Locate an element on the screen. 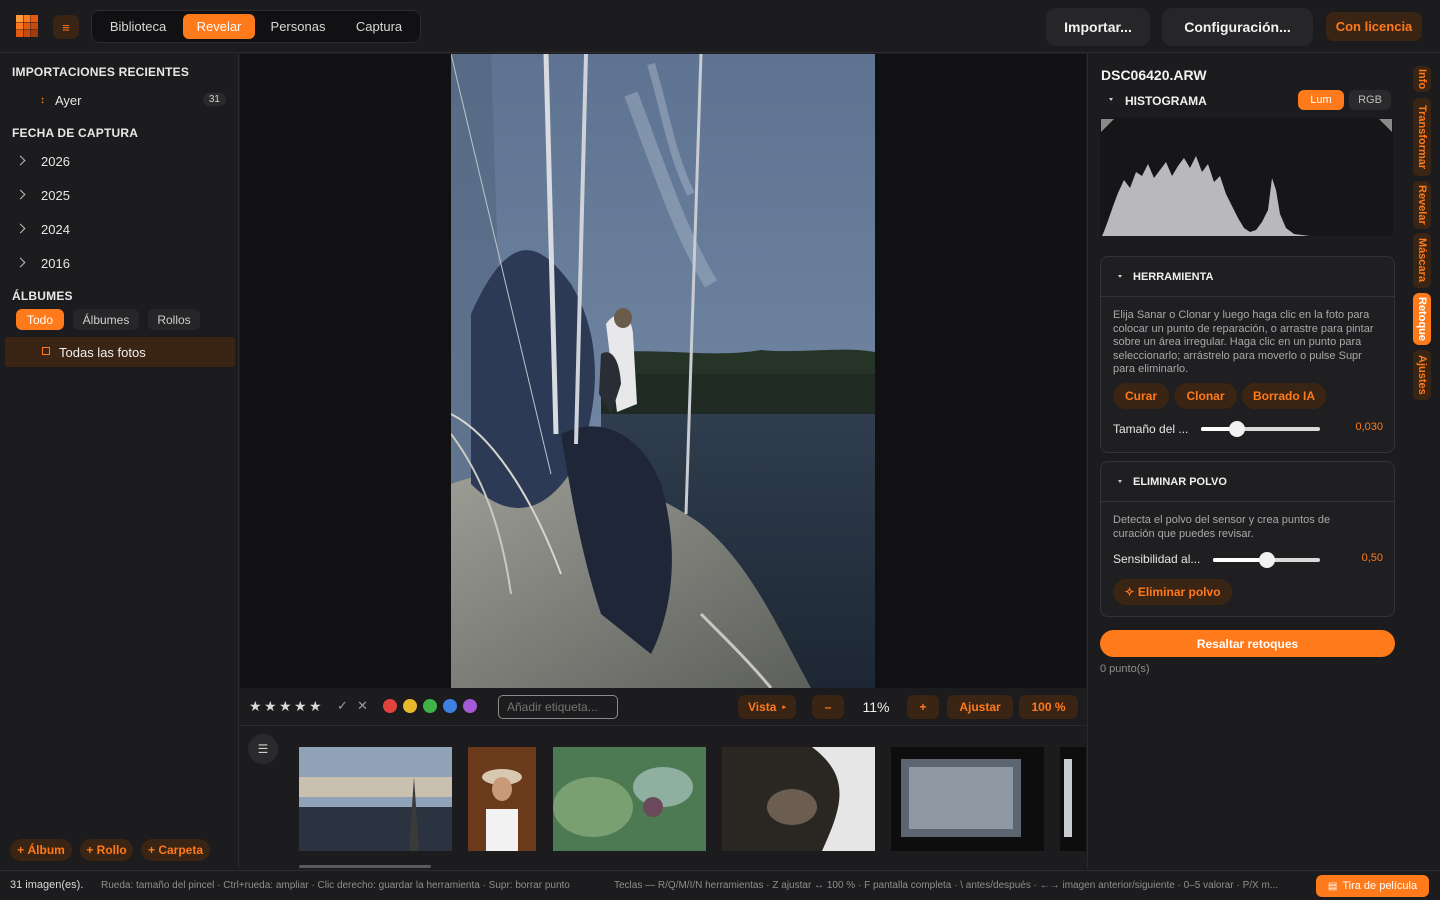 Image resolution: width=1440 pixels, height=900 pixels. side-tab-info: Info is located at coordinates (1422, 79).